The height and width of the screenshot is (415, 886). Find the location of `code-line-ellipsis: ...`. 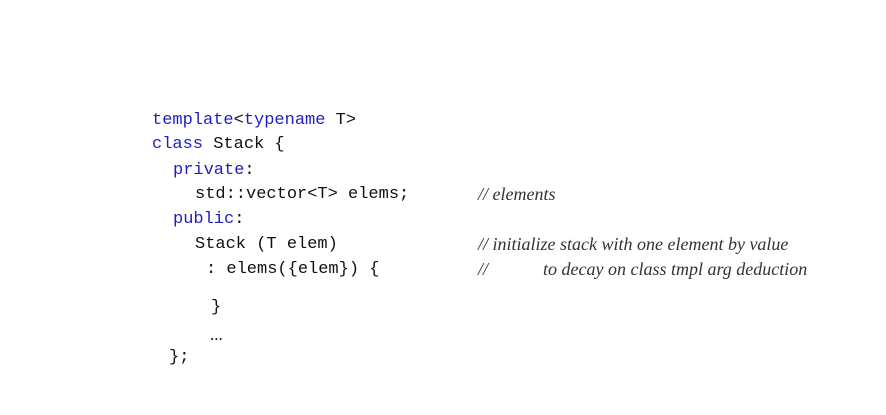

code-line-ellipsis: ... is located at coordinates (216, 334).